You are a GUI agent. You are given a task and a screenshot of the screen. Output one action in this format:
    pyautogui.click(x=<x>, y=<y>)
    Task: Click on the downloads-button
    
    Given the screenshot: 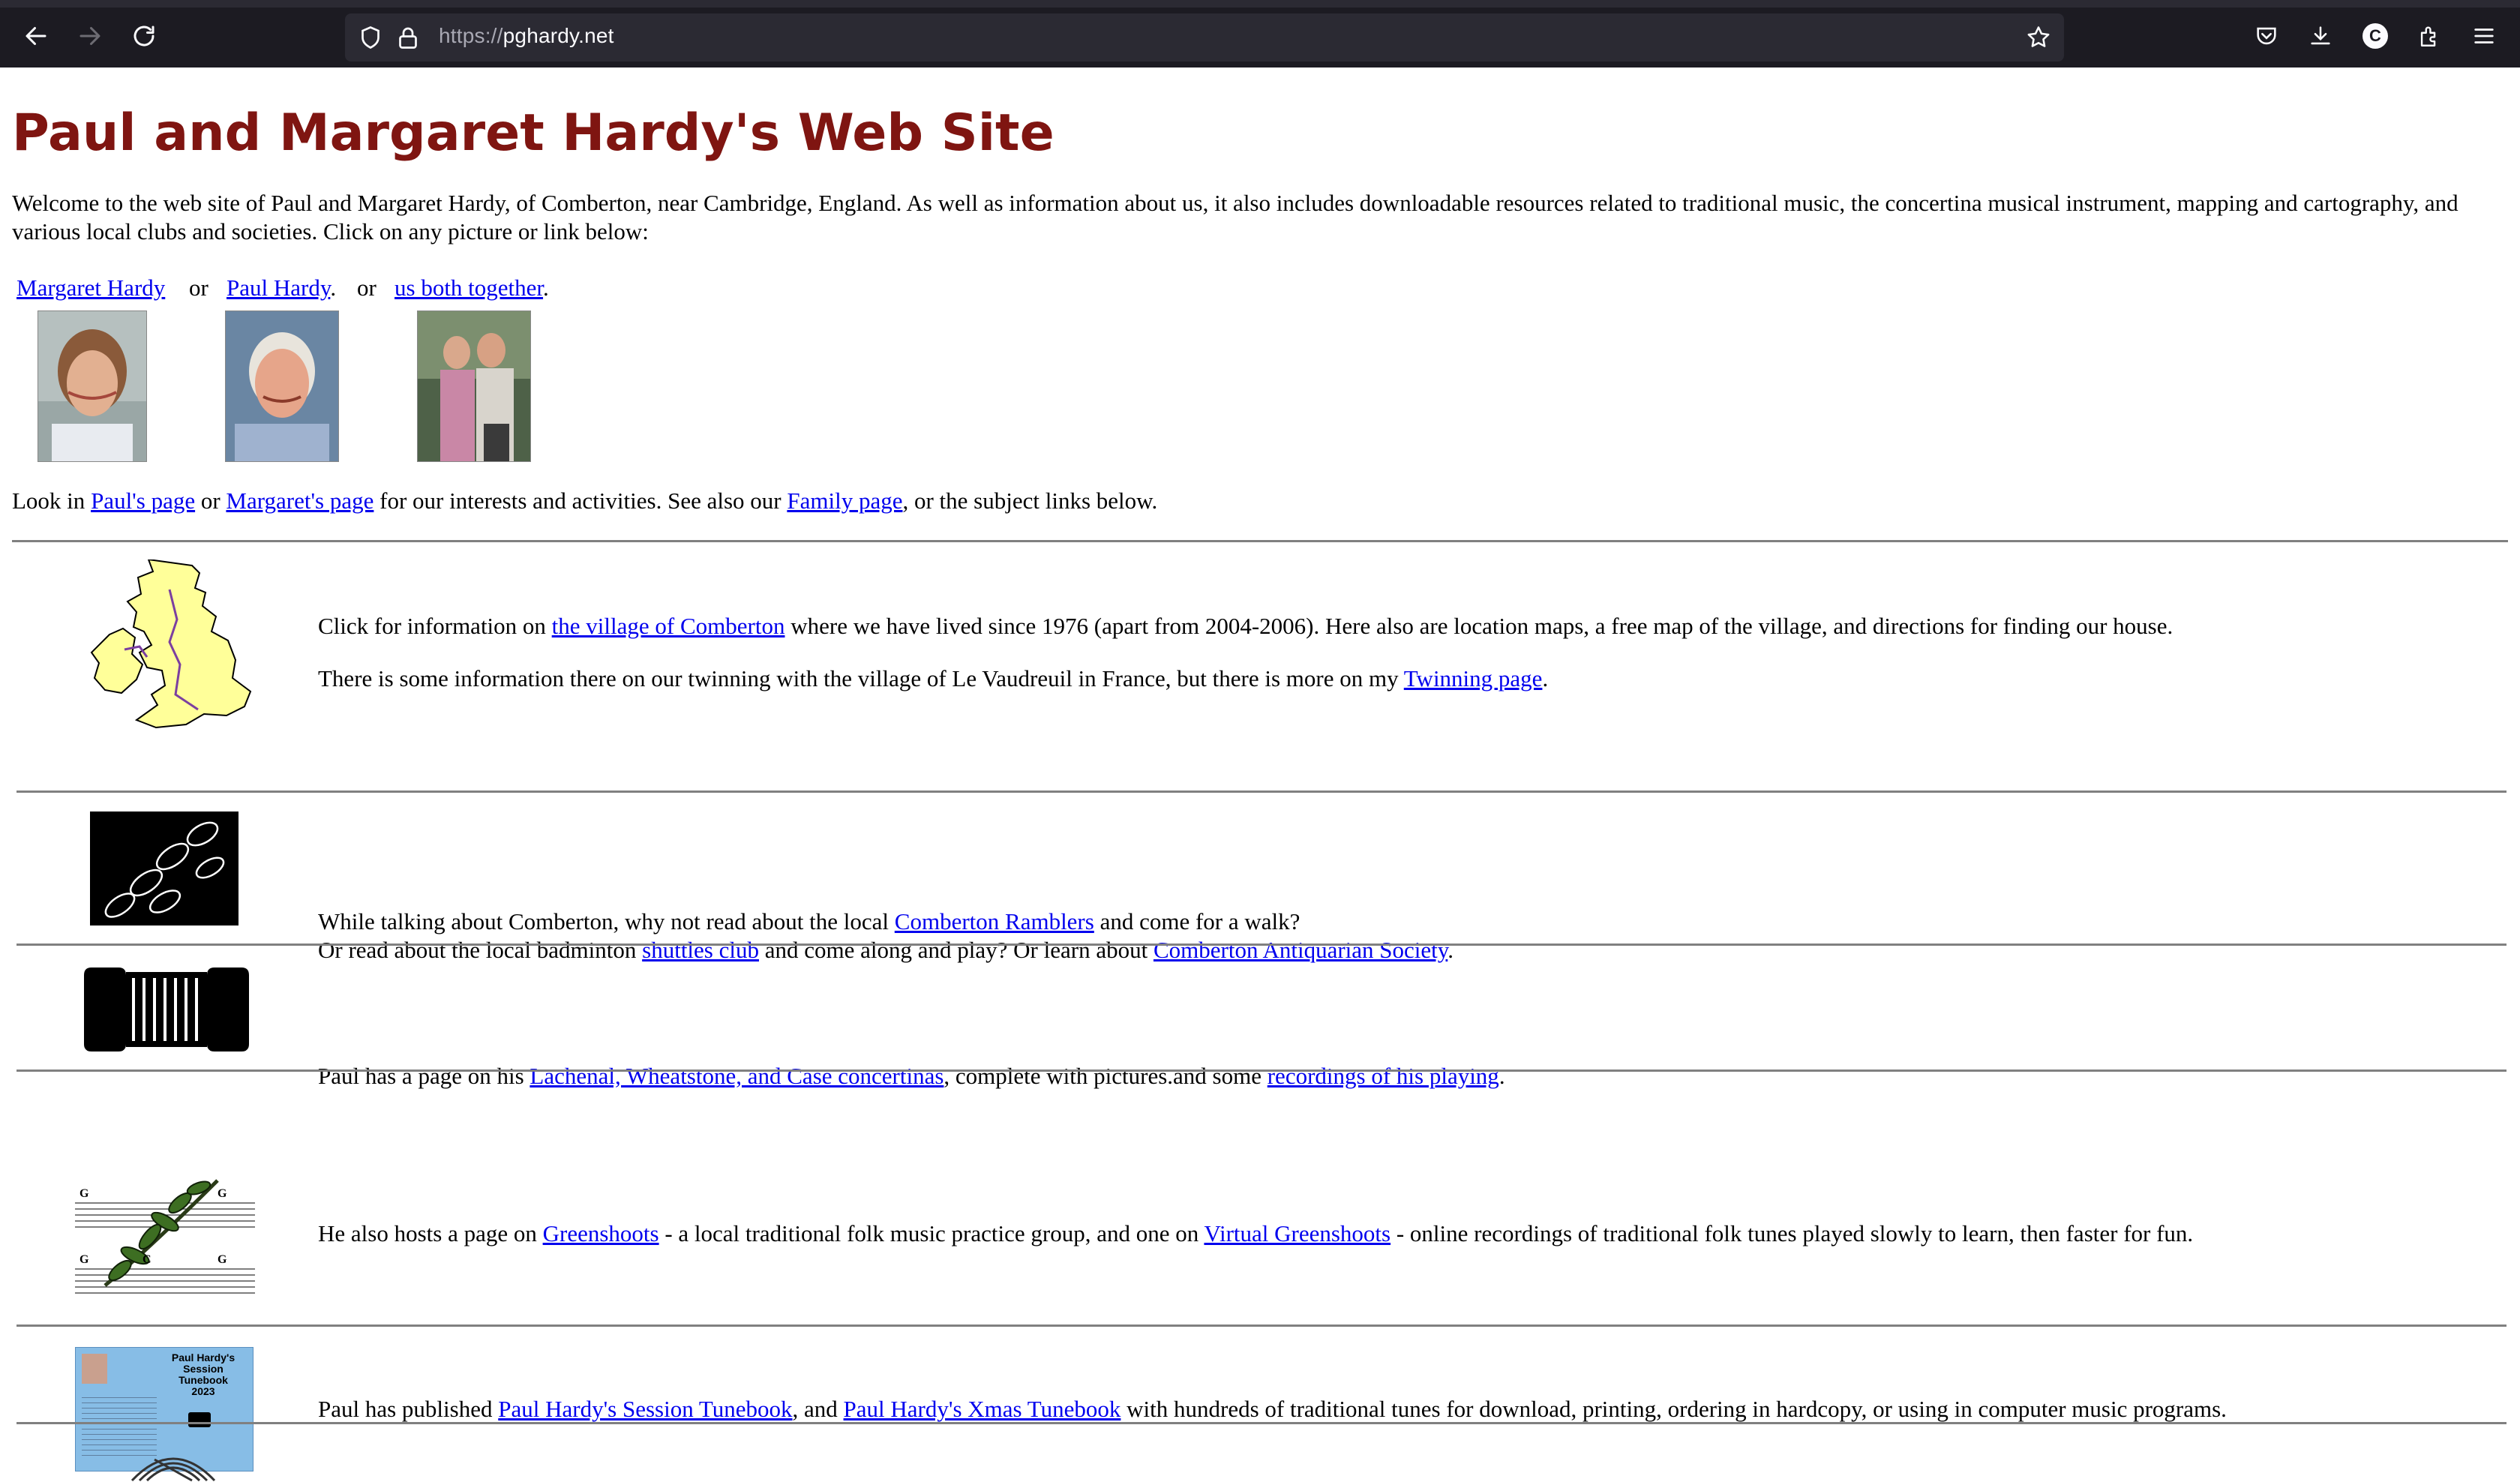 What is the action you would take?
    pyautogui.click(x=2320, y=36)
    